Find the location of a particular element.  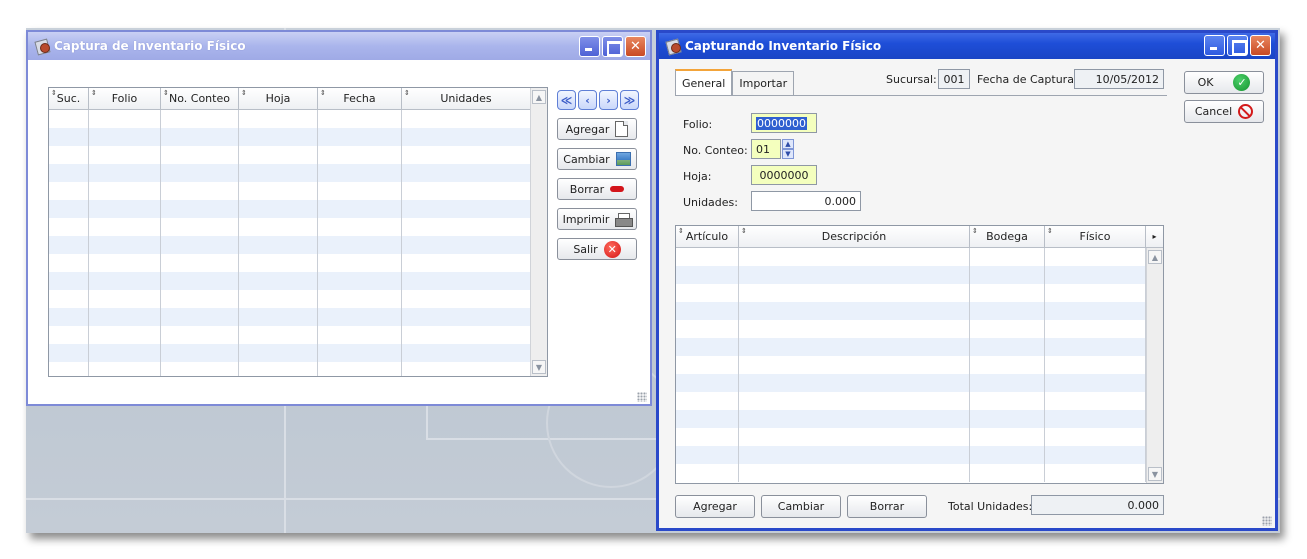

unidades-field: 0.000 is located at coordinates (806, 201).